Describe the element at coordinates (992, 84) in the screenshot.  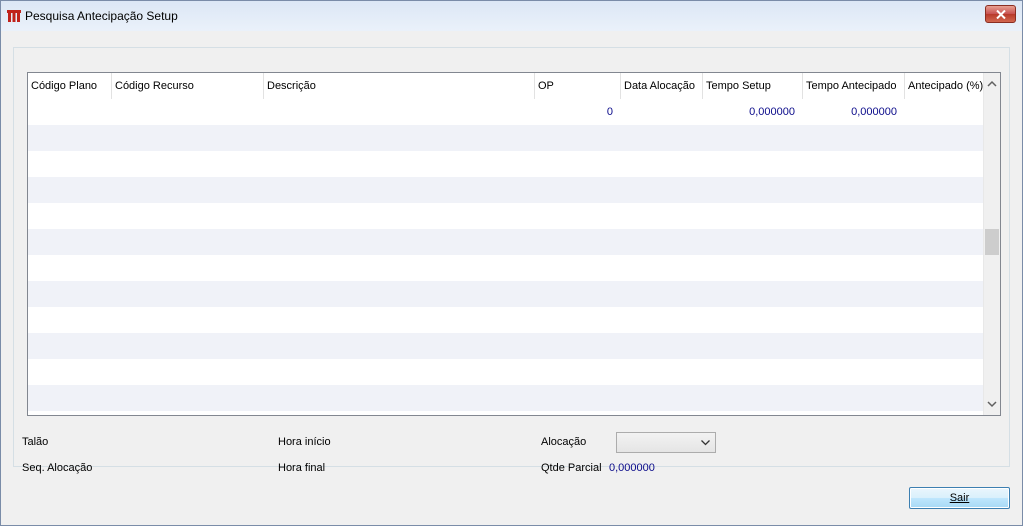
I see `scroll-up-icon` at that location.